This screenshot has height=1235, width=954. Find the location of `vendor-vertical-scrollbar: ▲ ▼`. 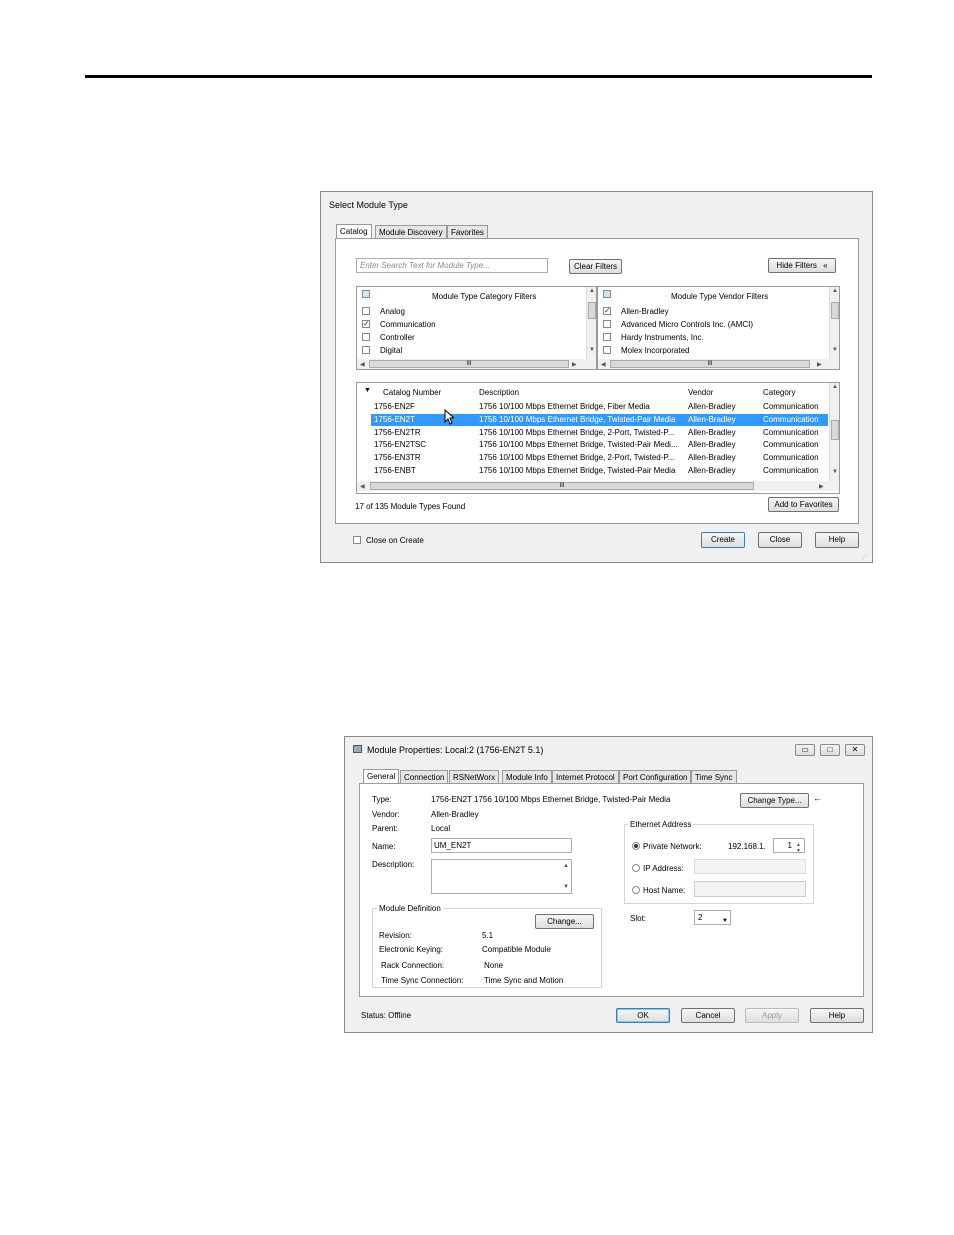

vendor-vertical-scrollbar: ▲ ▼ is located at coordinates (834, 323).